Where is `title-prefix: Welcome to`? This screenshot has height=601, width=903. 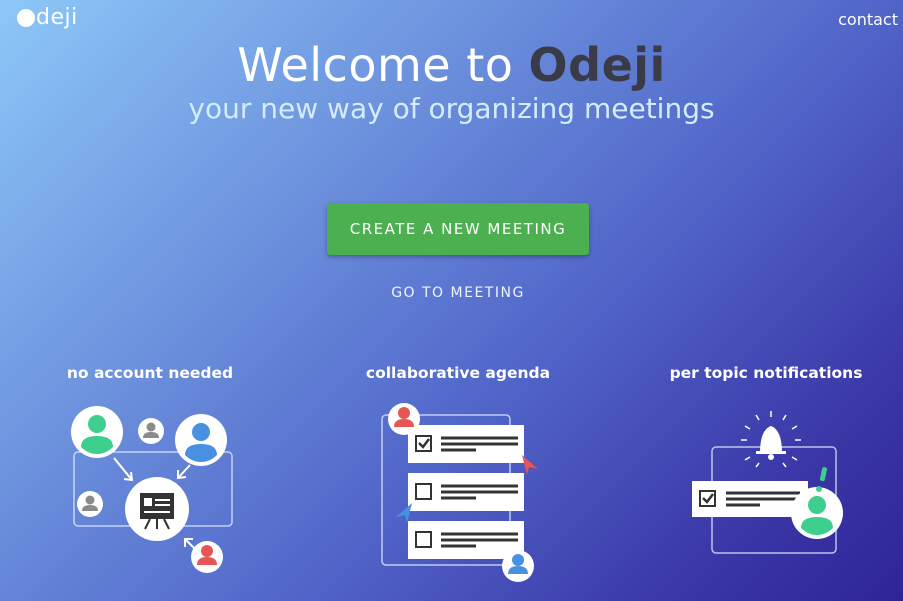 title-prefix: Welcome to is located at coordinates (375, 65).